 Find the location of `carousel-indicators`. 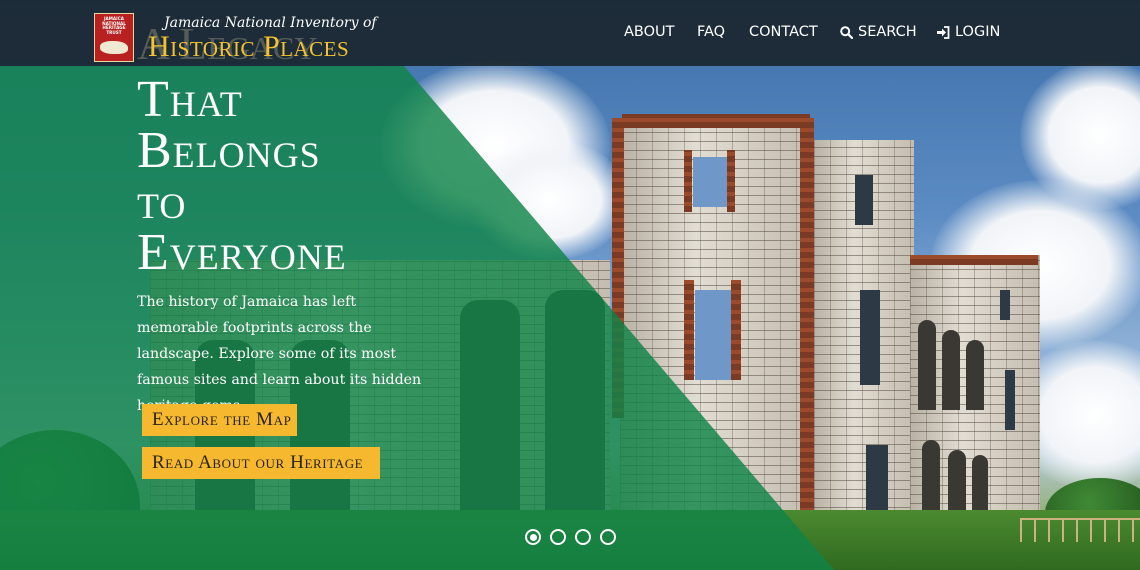

carousel-indicators is located at coordinates (570, 537).